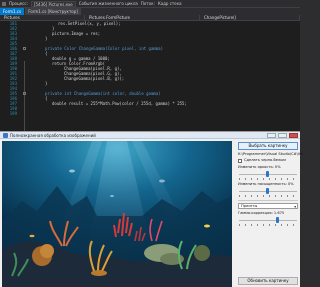  I want to click on gamma-track, so click(268, 220).